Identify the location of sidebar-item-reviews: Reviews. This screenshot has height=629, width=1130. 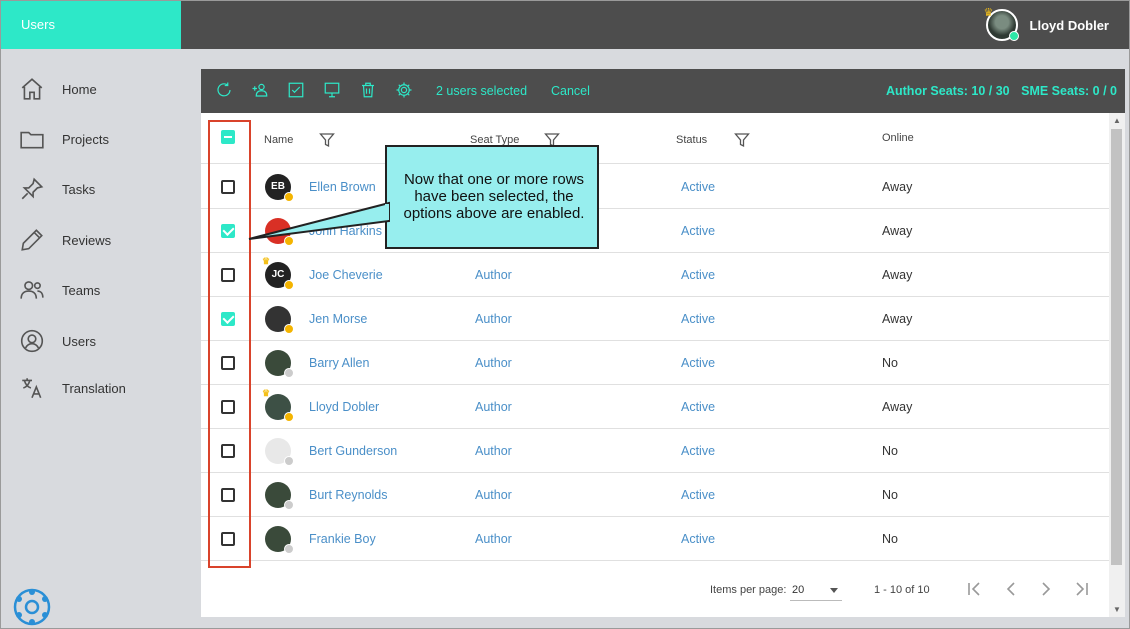
(65, 240).